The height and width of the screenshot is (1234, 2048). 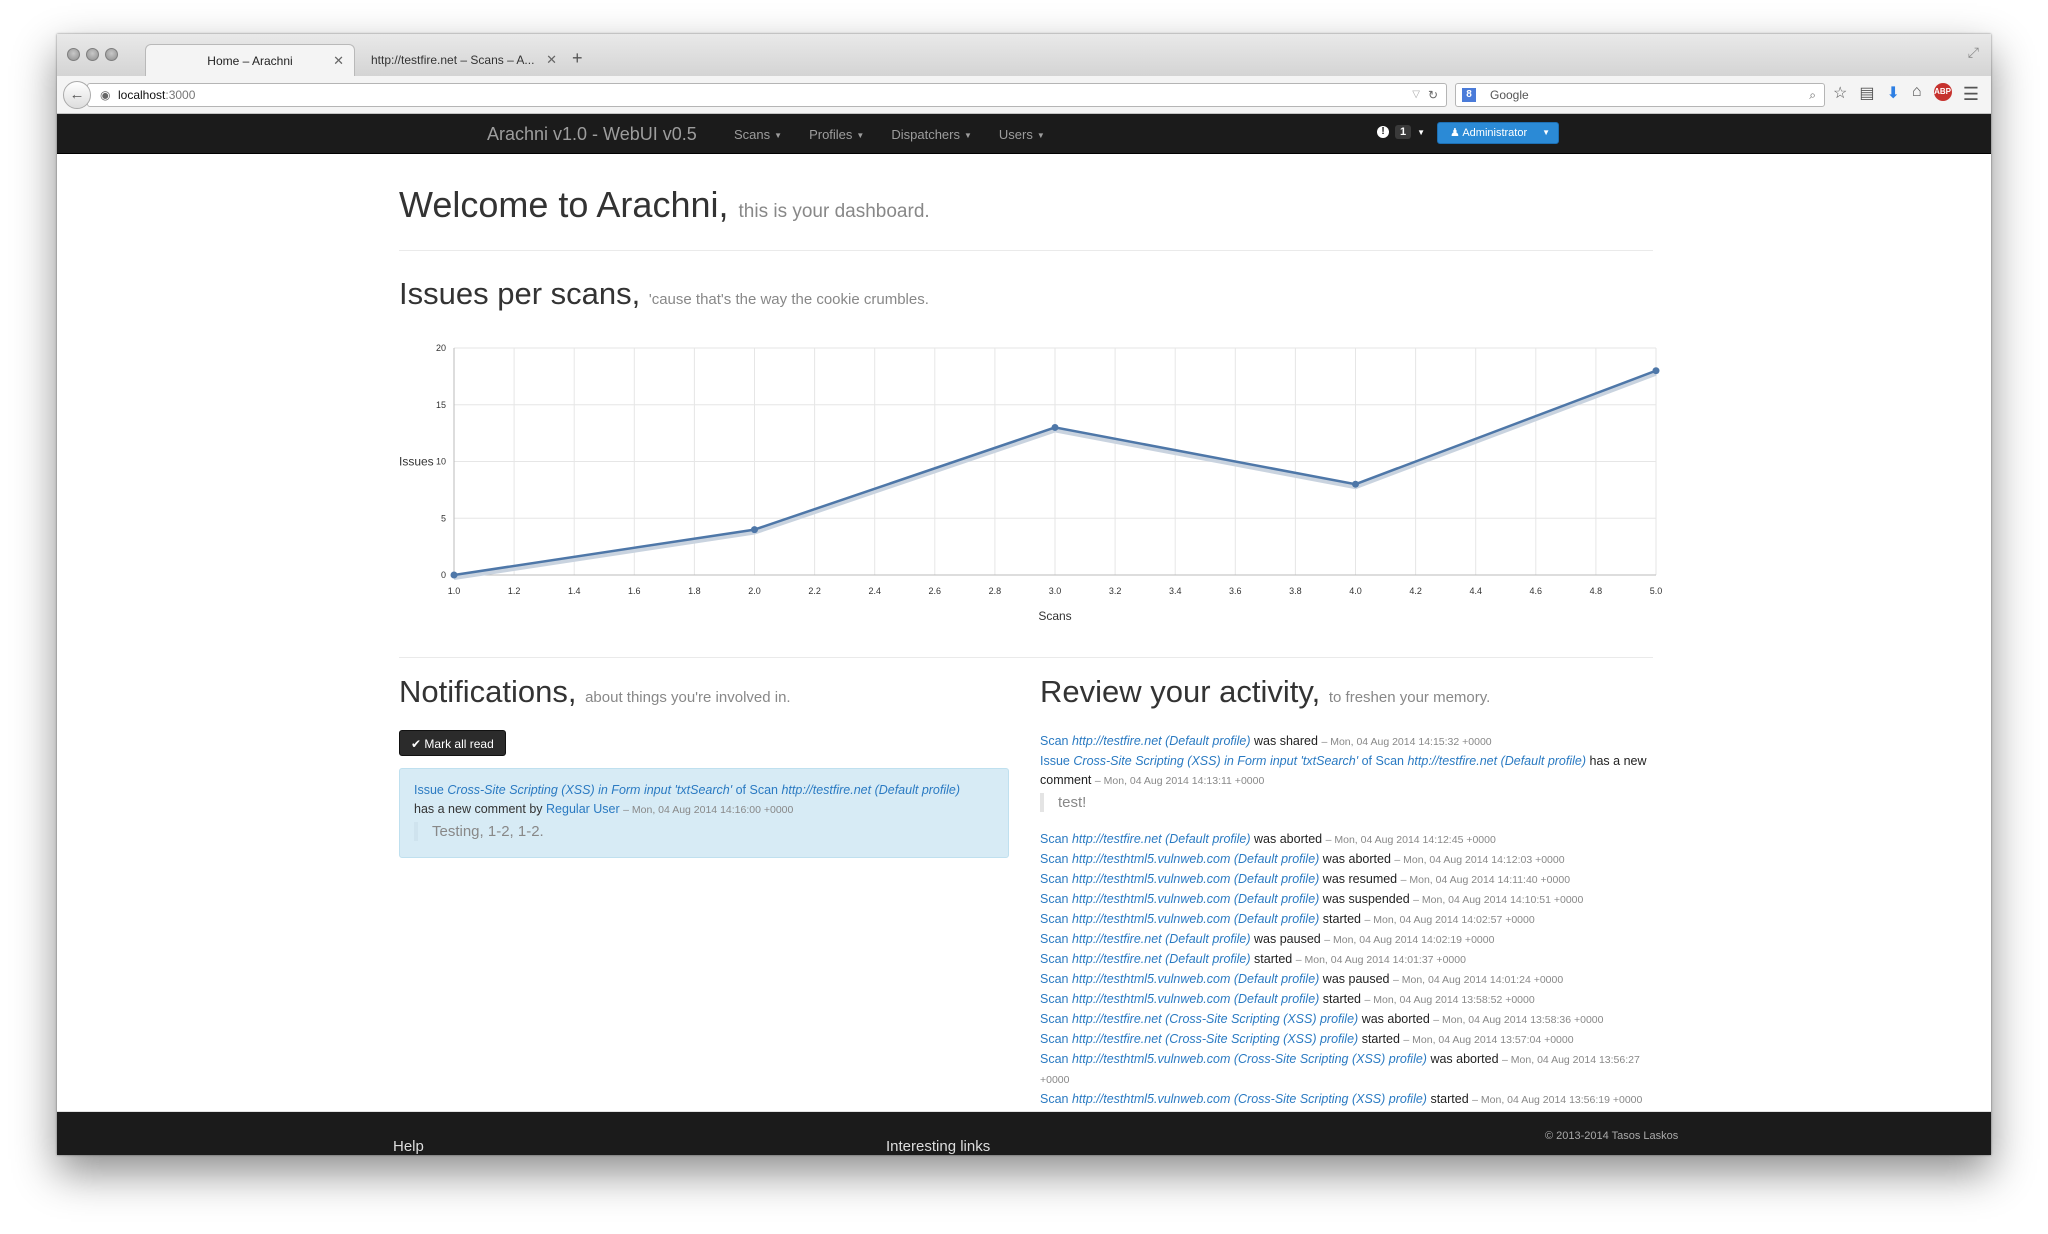 I want to click on nav-dispatchers: Dispatchers ▼, so click(x=931, y=134).